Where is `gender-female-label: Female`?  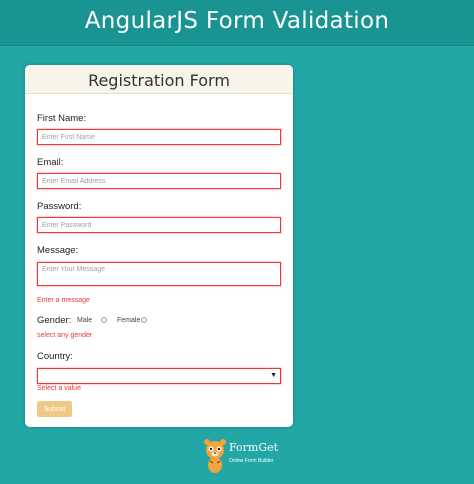
gender-female-label: Female is located at coordinates (129, 320).